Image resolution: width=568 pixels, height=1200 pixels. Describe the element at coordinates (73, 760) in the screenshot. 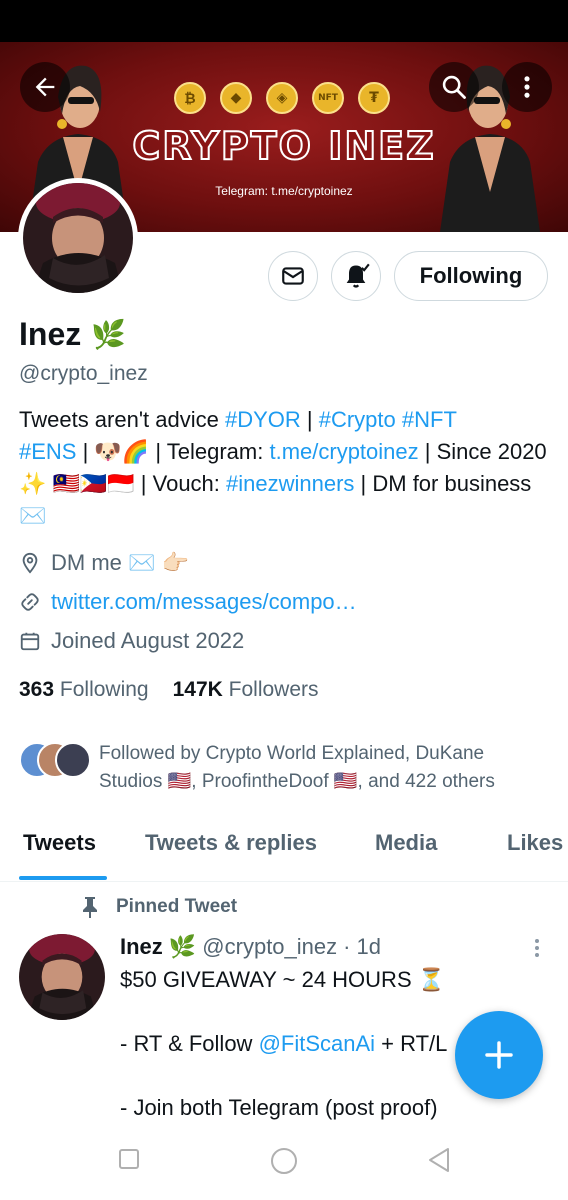

I see `mutual-avatar` at that location.